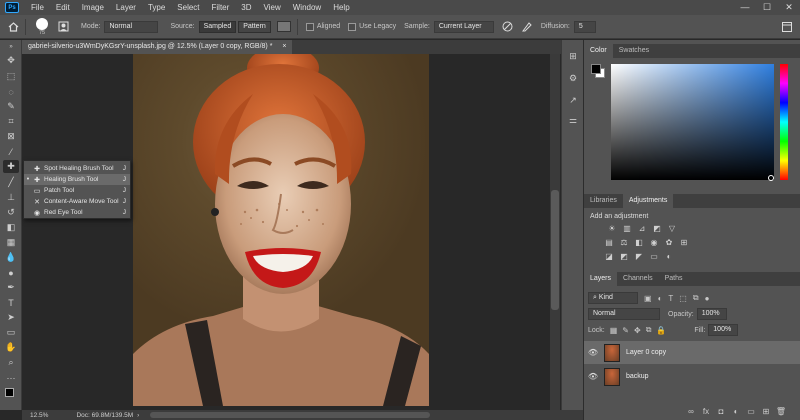 Image resolution: width=800 pixels, height=420 pixels. Describe the element at coordinates (11, 151) in the screenshot. I see `eyedropper-tool-icon: ⁄` at that location.